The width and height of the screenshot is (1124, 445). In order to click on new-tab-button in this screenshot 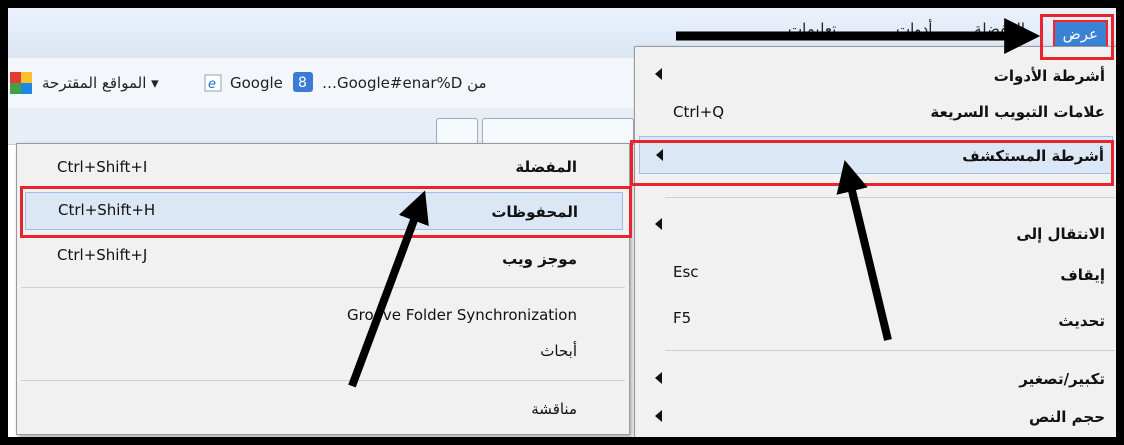, I will do `click(457, 131)`.